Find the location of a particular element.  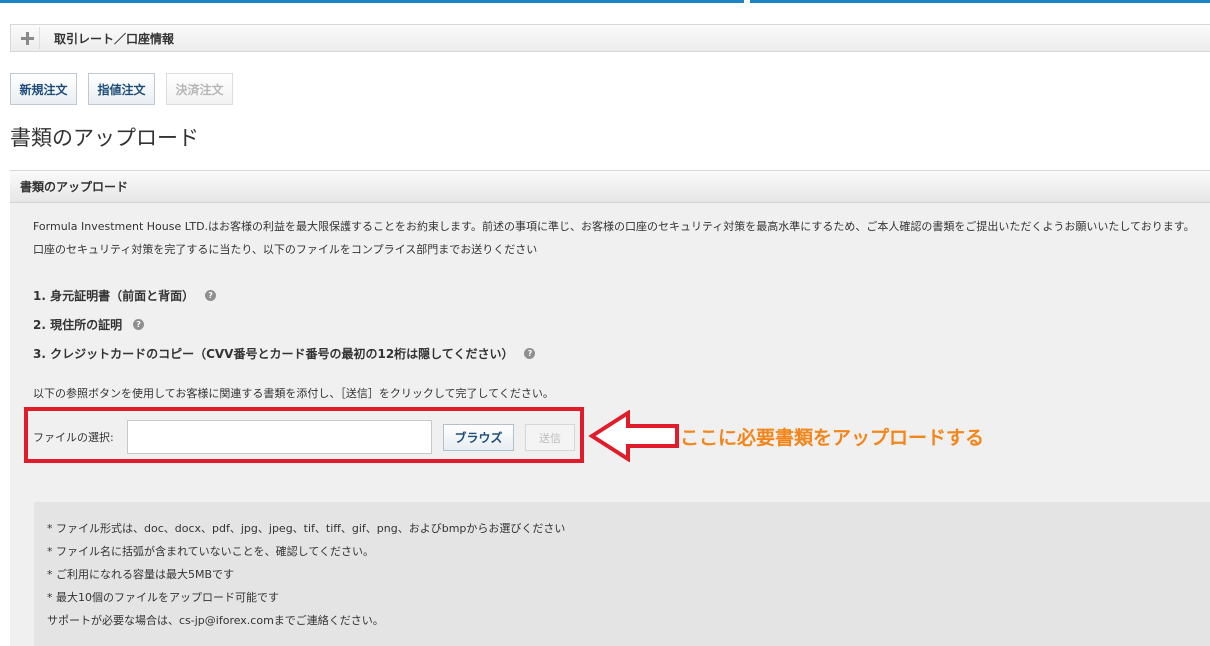

rate-bar-title: 取引レート／口座情報 is located at coordinates (114, 38).